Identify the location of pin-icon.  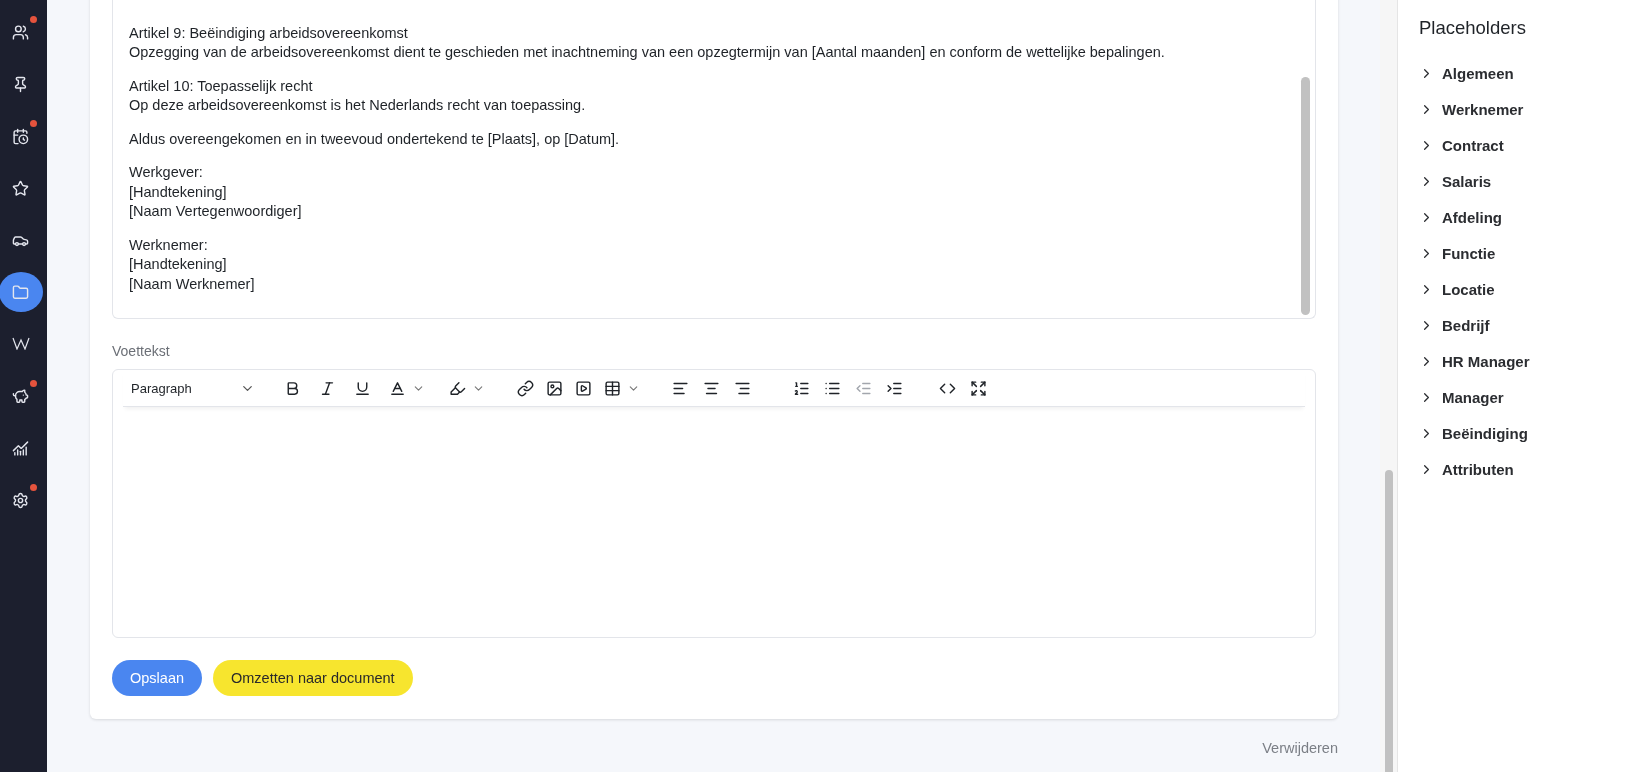
(20, 84).